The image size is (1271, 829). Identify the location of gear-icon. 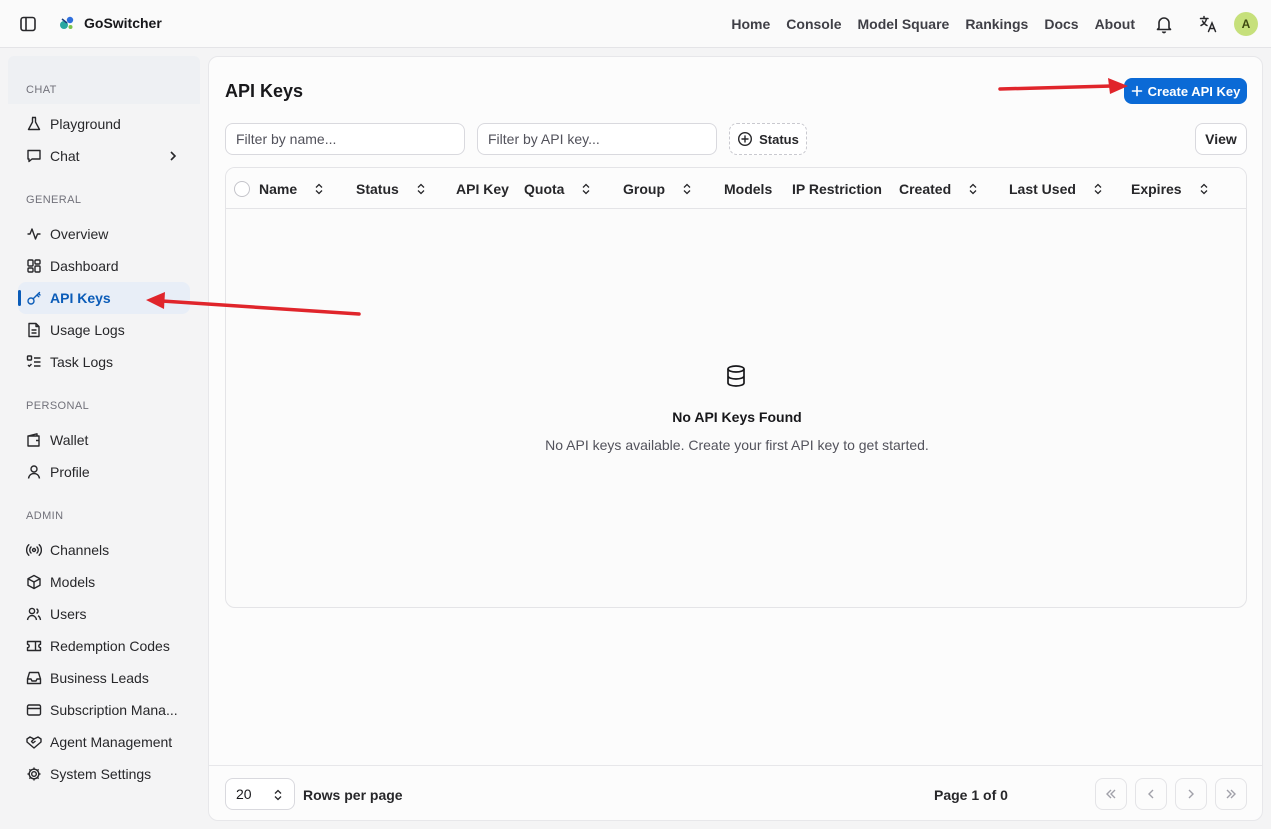
(34, 774).